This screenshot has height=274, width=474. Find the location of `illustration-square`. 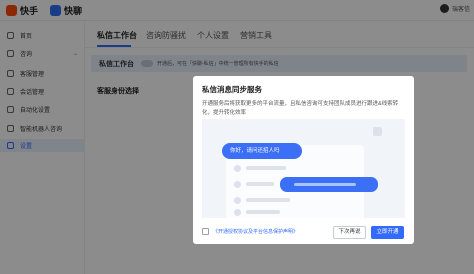

illustration-square is located at coordinates (377, 131).